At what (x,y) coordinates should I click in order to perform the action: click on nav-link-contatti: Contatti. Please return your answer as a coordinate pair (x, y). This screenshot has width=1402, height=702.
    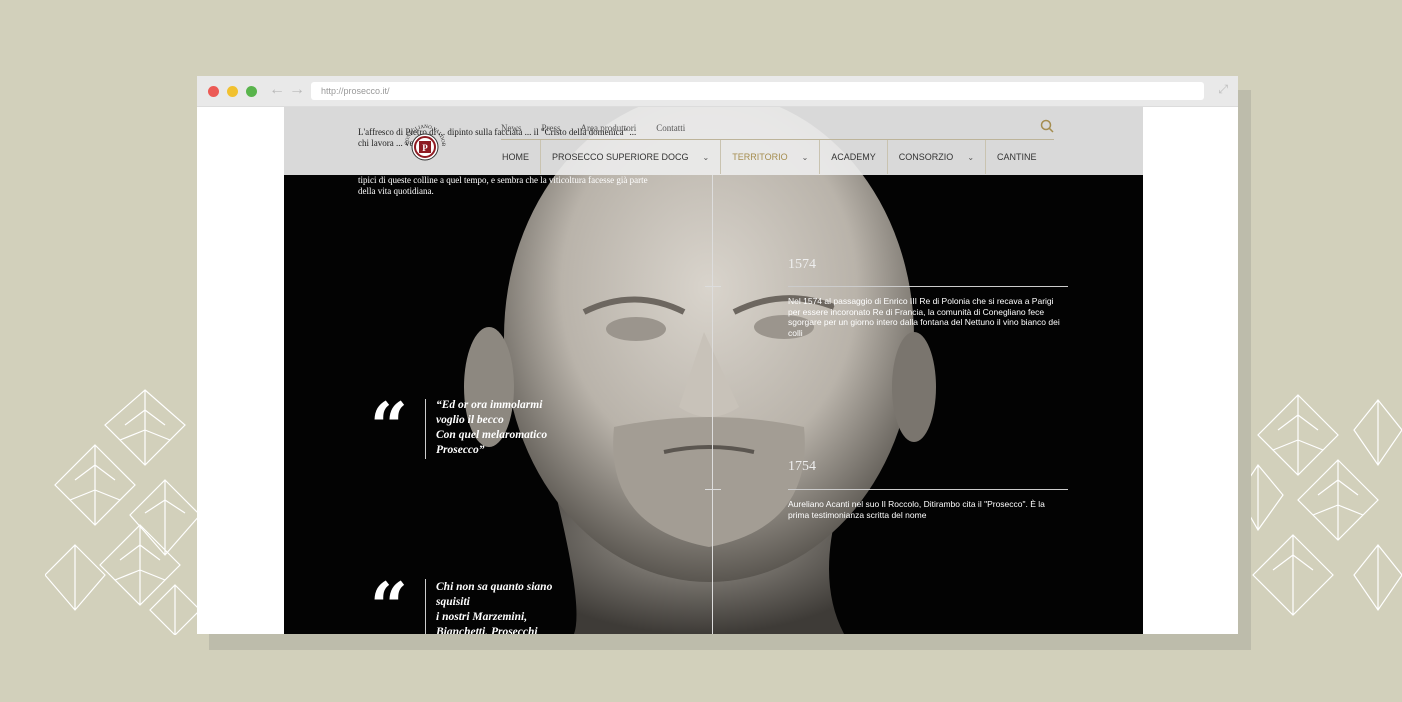
    Looking at the image, I should click on (670, 128).